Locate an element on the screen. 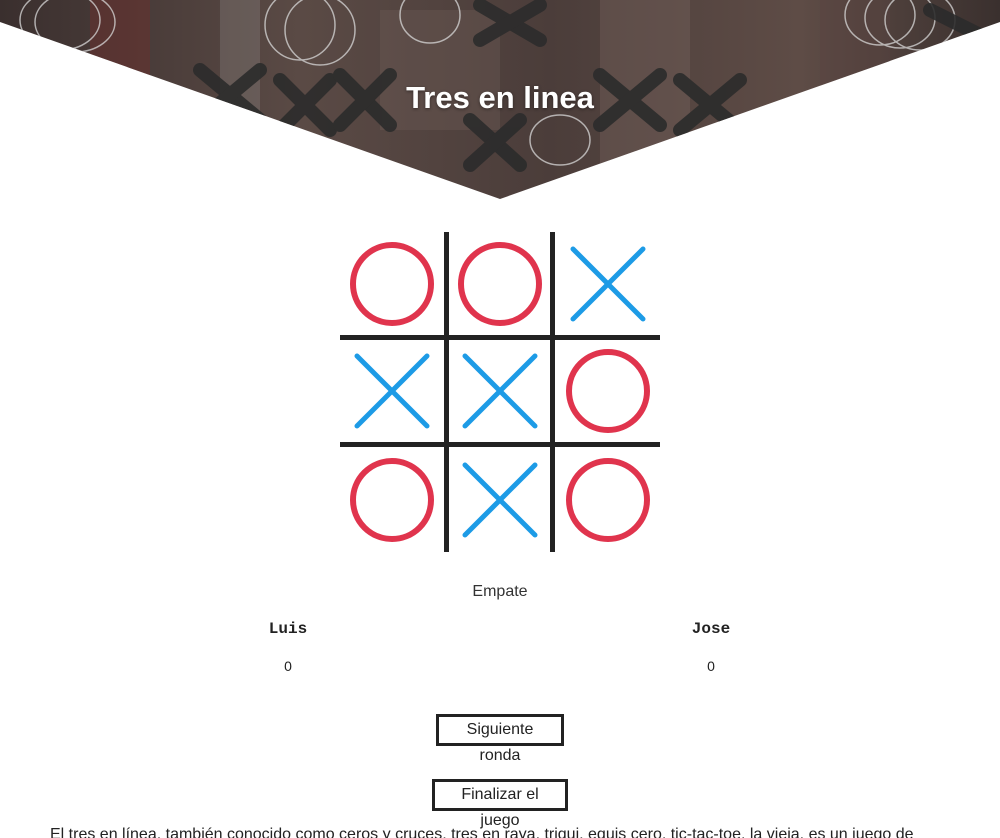  player-1-name: Luis is located at coordinates (288, 629).